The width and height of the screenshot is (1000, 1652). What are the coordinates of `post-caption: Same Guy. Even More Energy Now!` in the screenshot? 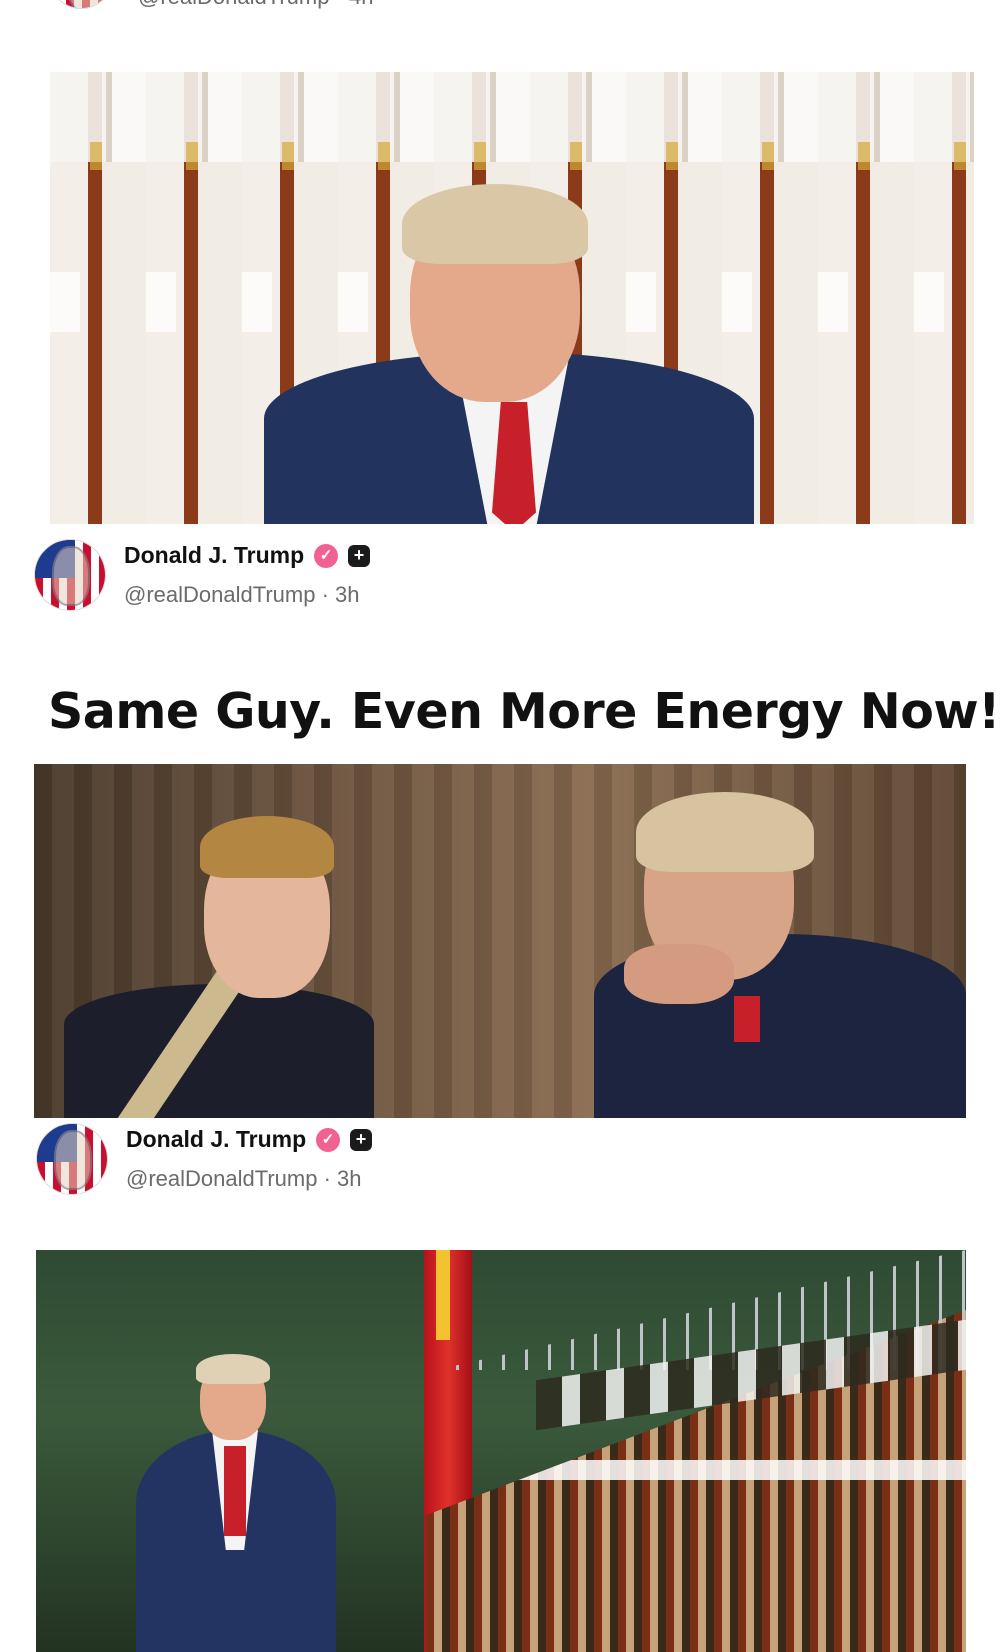 It's located at (524, 711).